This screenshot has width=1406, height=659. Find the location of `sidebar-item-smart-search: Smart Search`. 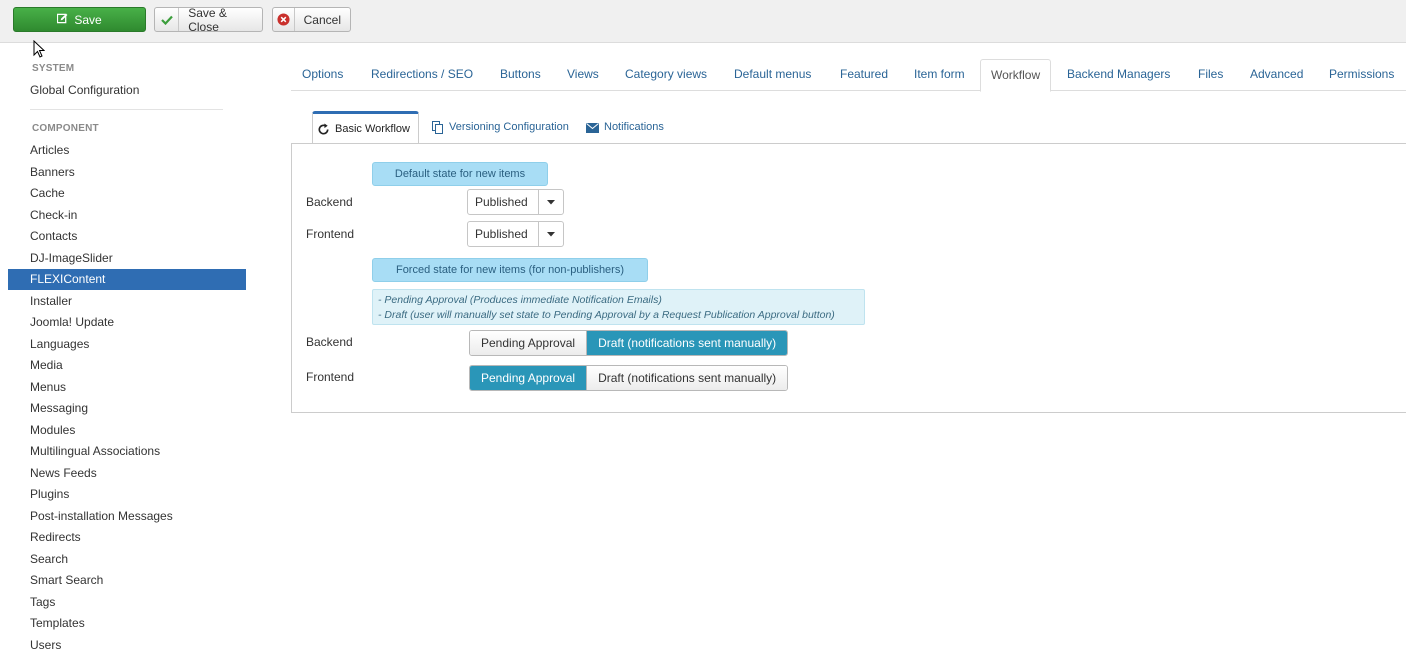

sidebar-item-smart-search: Smart Search is located at coordinates (127, 580).